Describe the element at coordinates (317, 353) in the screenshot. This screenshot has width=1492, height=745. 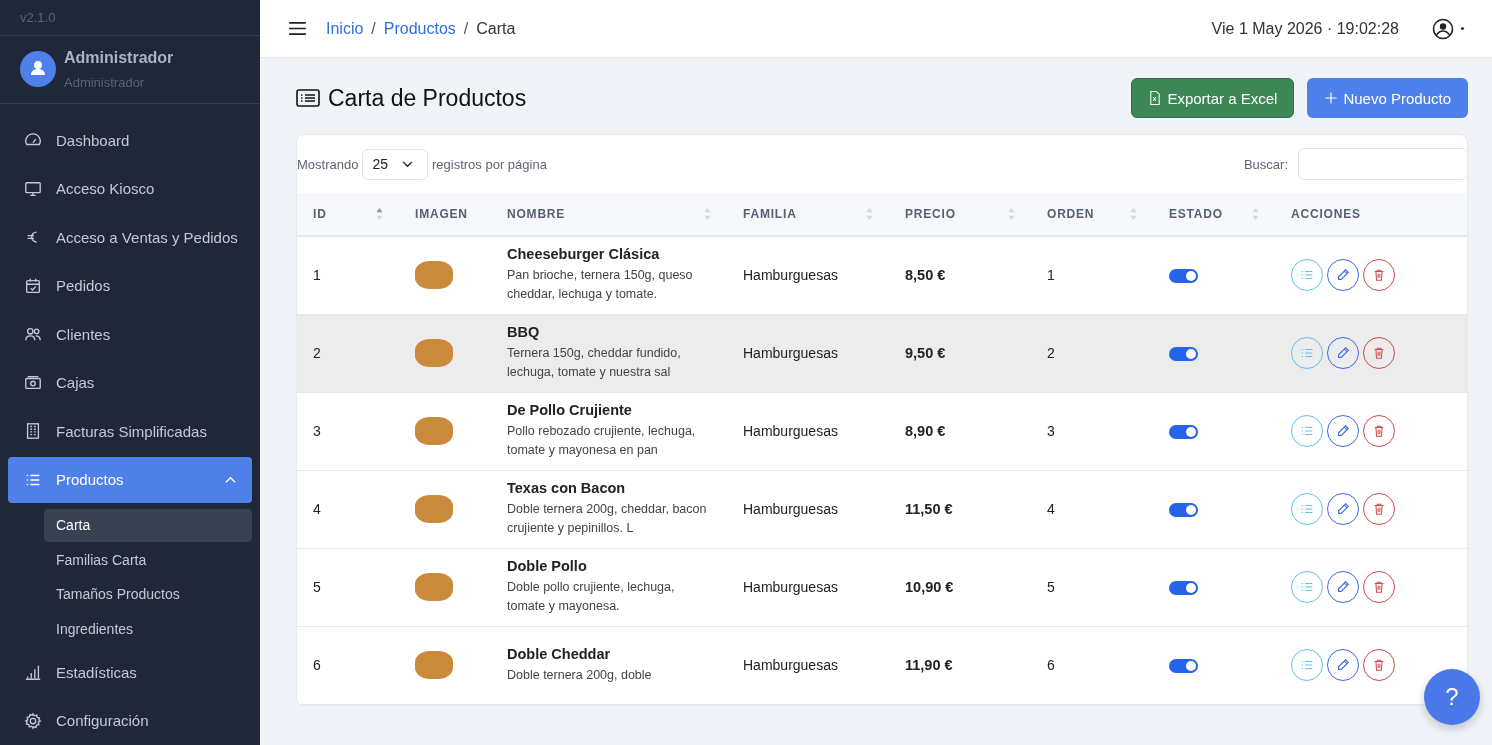
I see `table-cell: 2` at that location.